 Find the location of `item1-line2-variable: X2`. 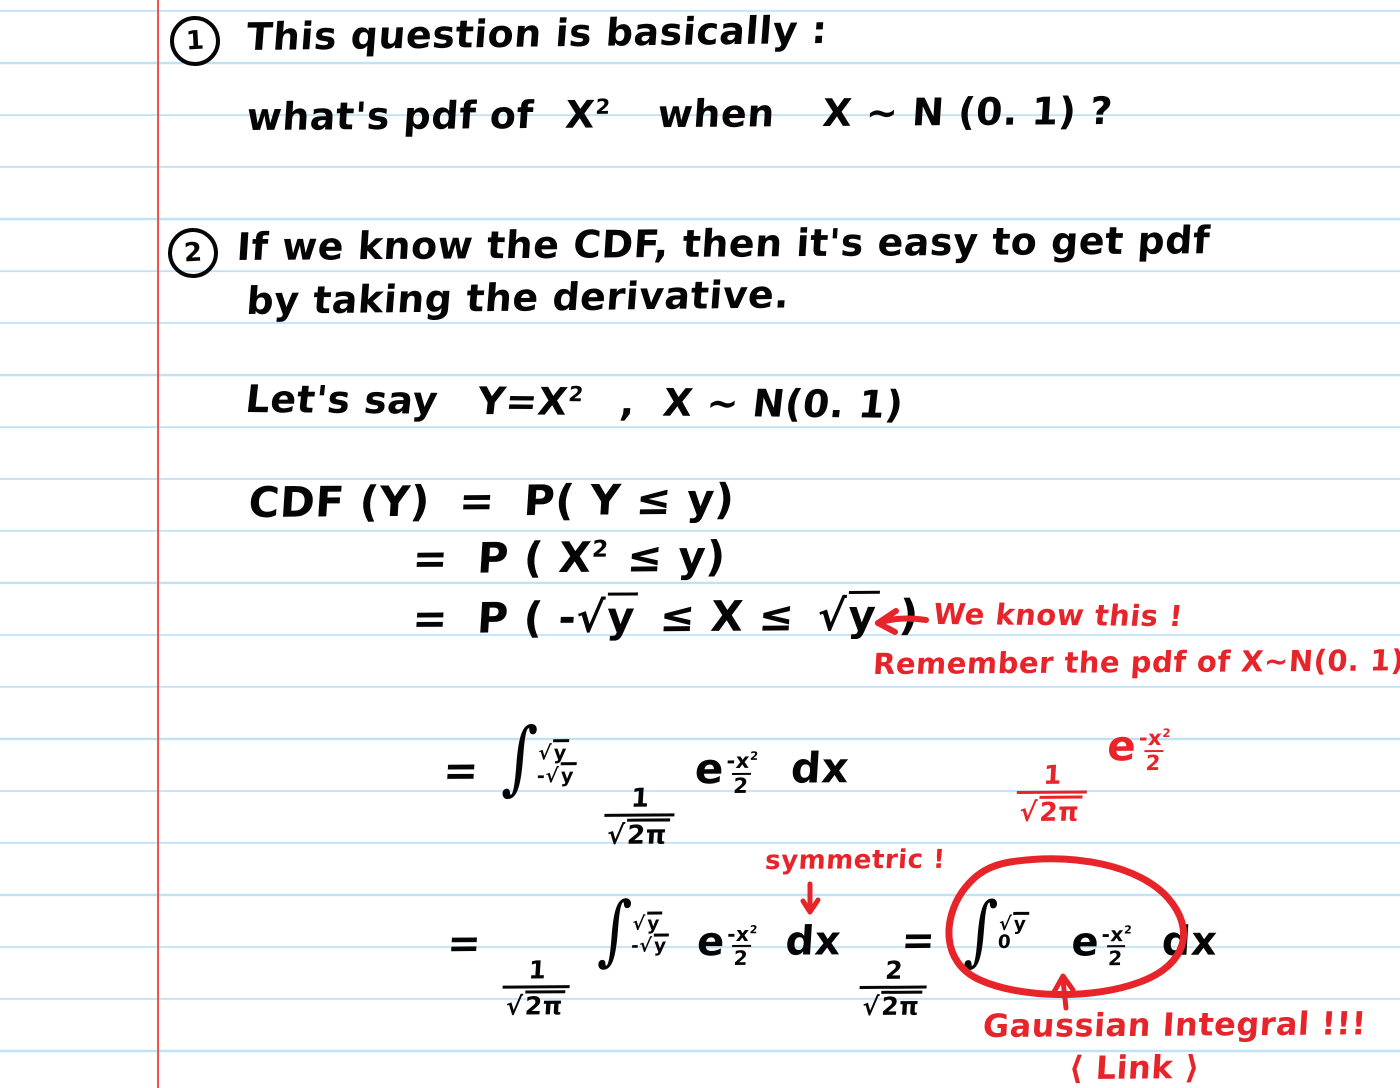

item1-line2-variable: X2 is located at coordinates (594, 114).